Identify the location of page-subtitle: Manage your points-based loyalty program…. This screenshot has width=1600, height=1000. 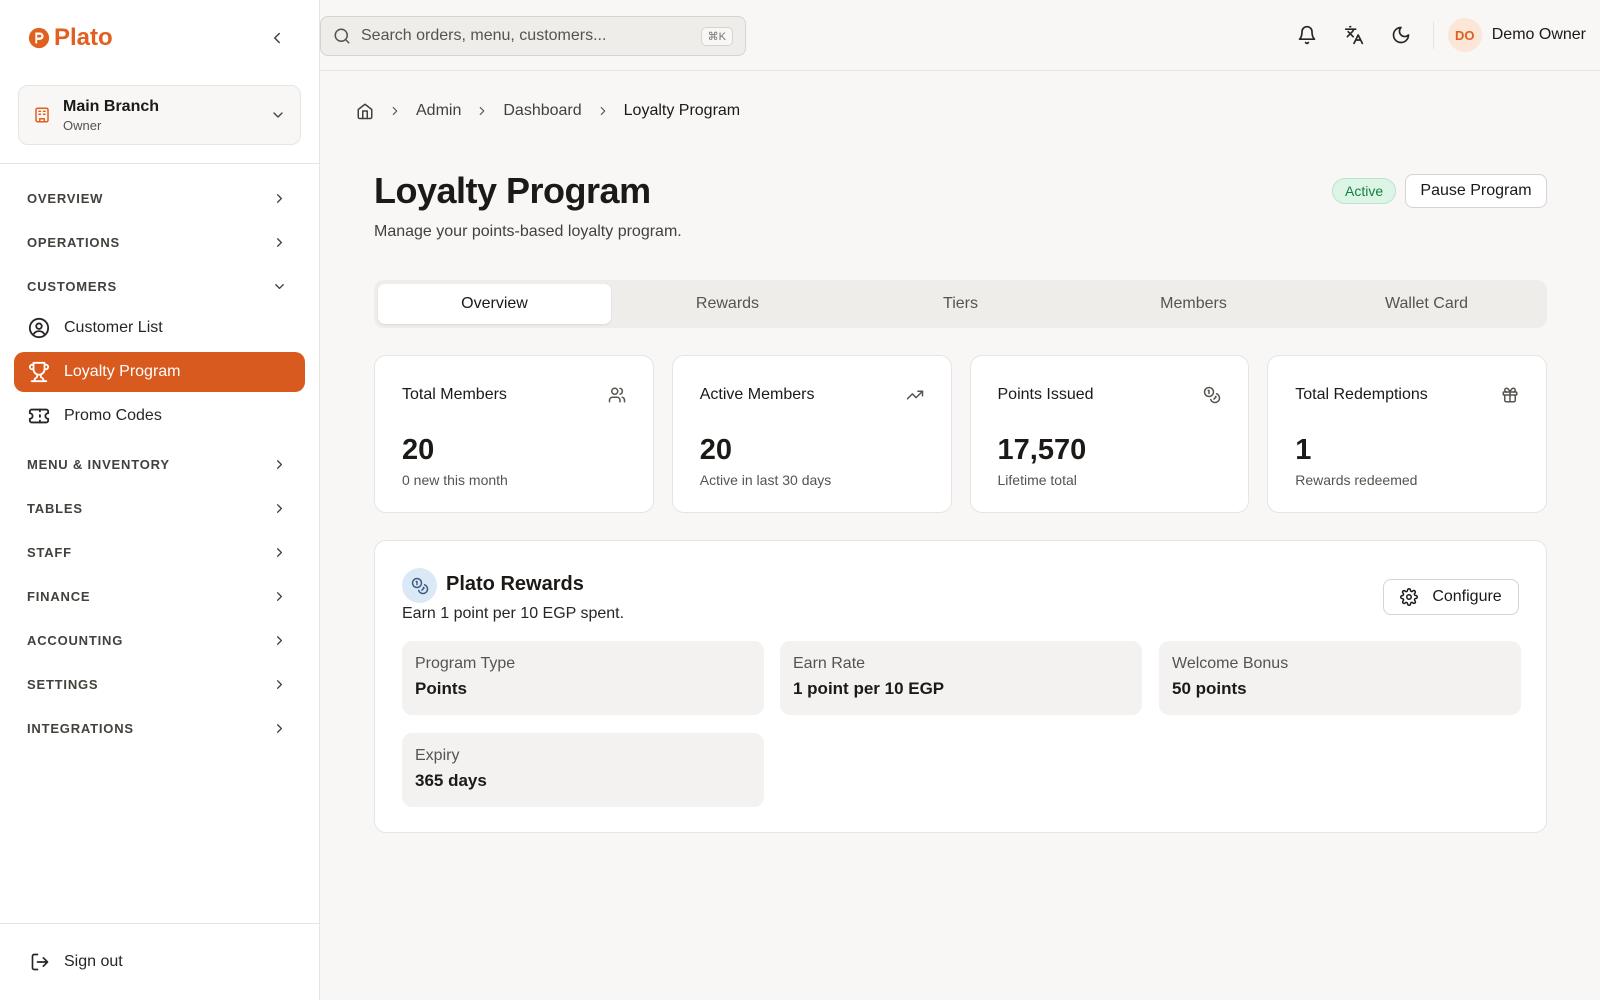
(528, 231).